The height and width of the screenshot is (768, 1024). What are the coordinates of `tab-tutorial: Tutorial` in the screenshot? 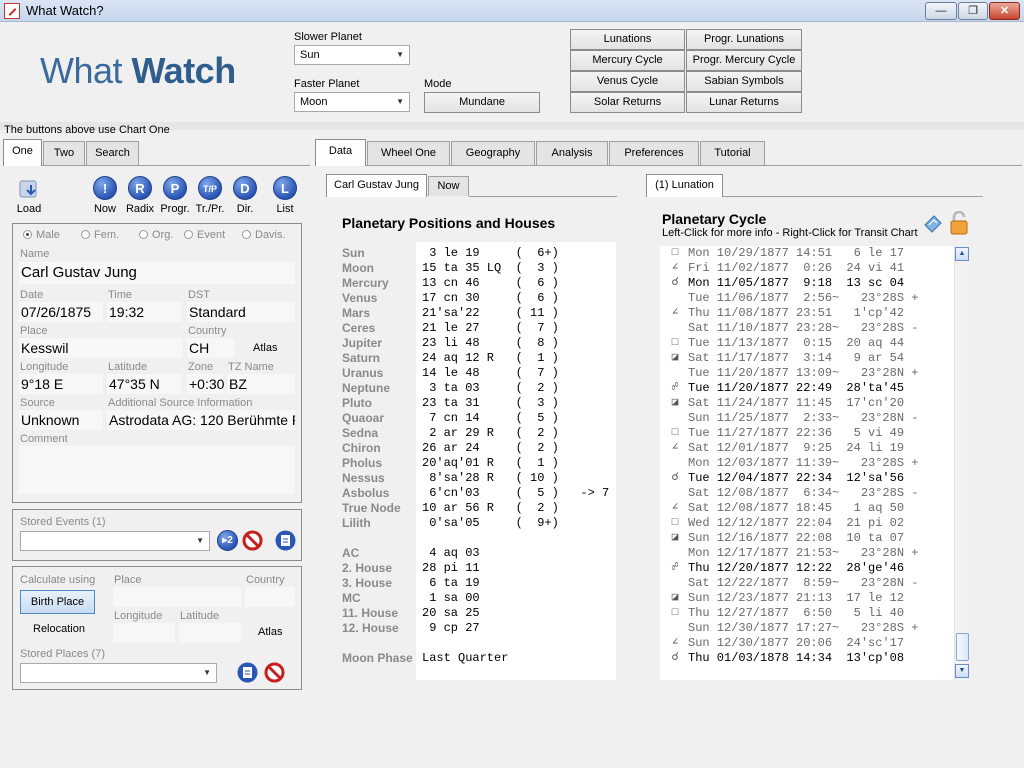 It's located at (732, 153).